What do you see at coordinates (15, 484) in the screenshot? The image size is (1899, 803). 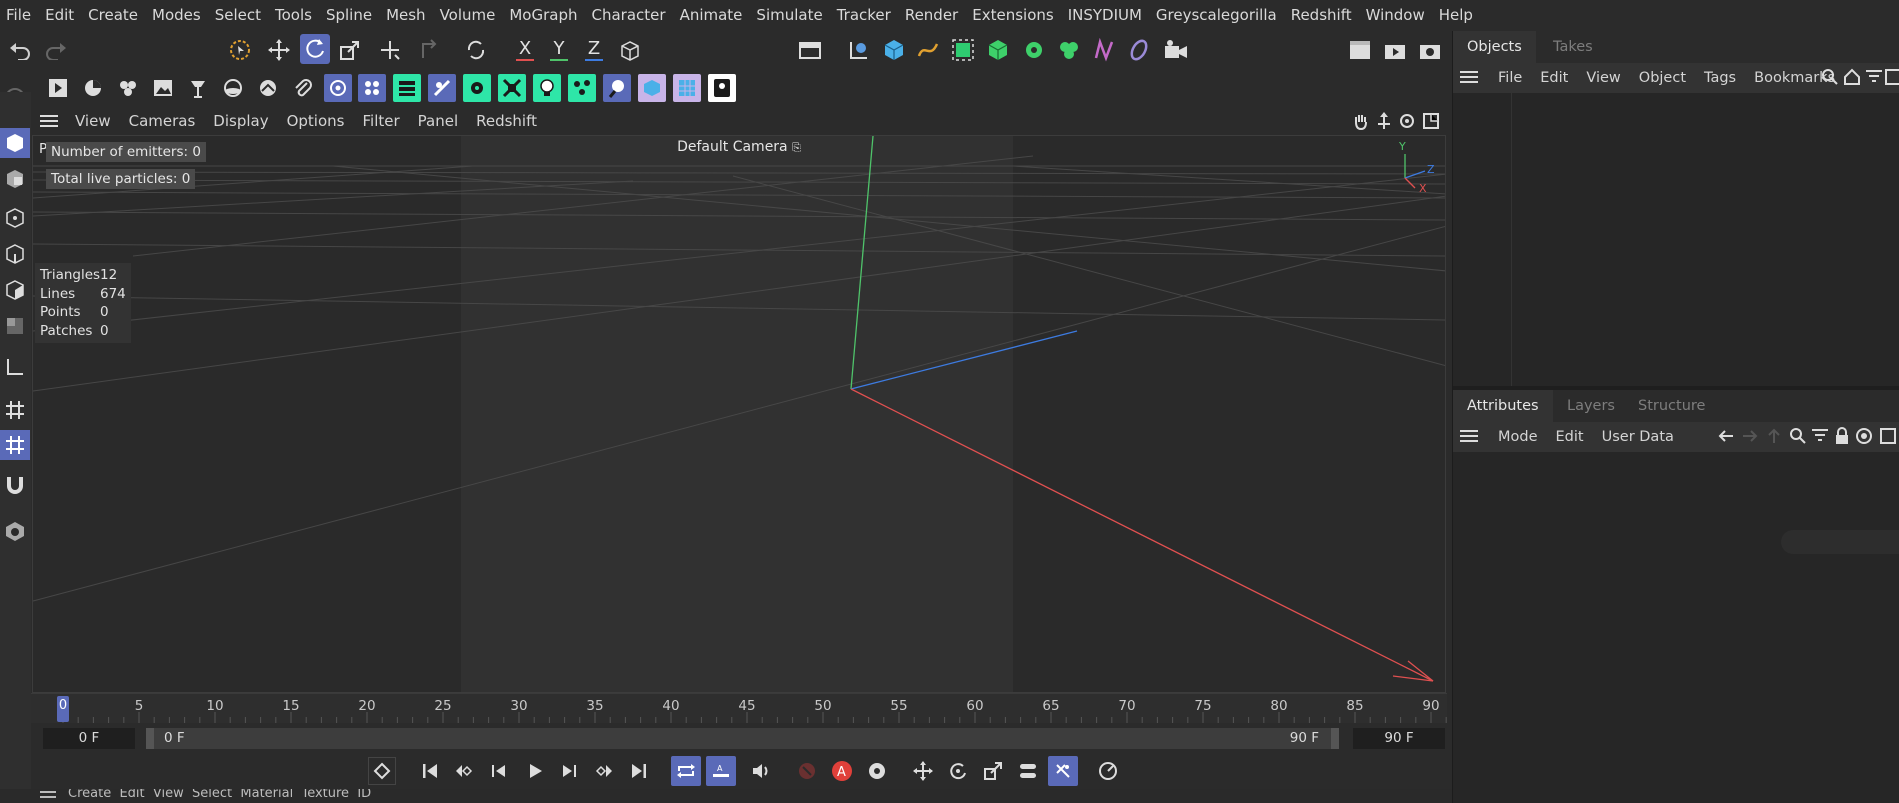 I see `snap-magnet-icon` at bounding box center [15, 484].